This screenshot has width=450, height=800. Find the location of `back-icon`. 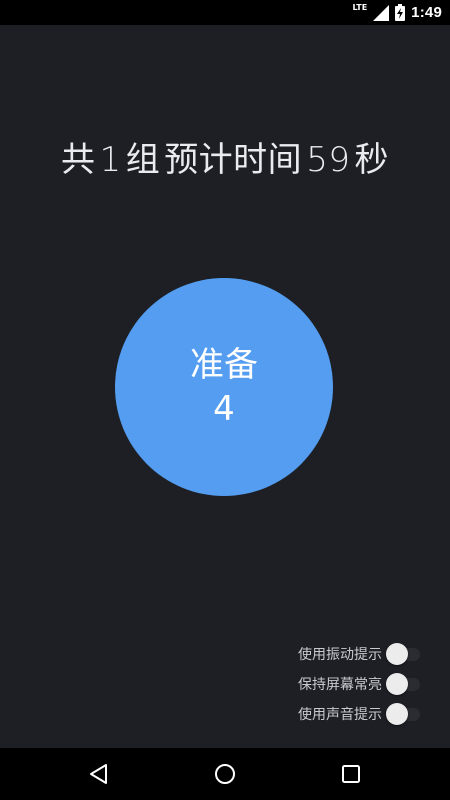

back-icon is located at coordinates (98, 774).